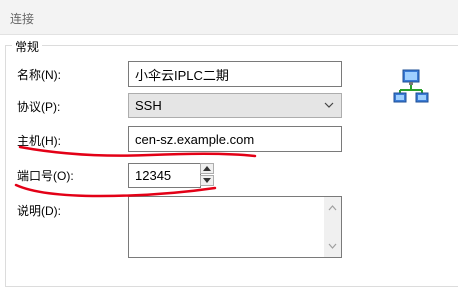  I want to click on port-input-value: 12345, so click(153, 175).